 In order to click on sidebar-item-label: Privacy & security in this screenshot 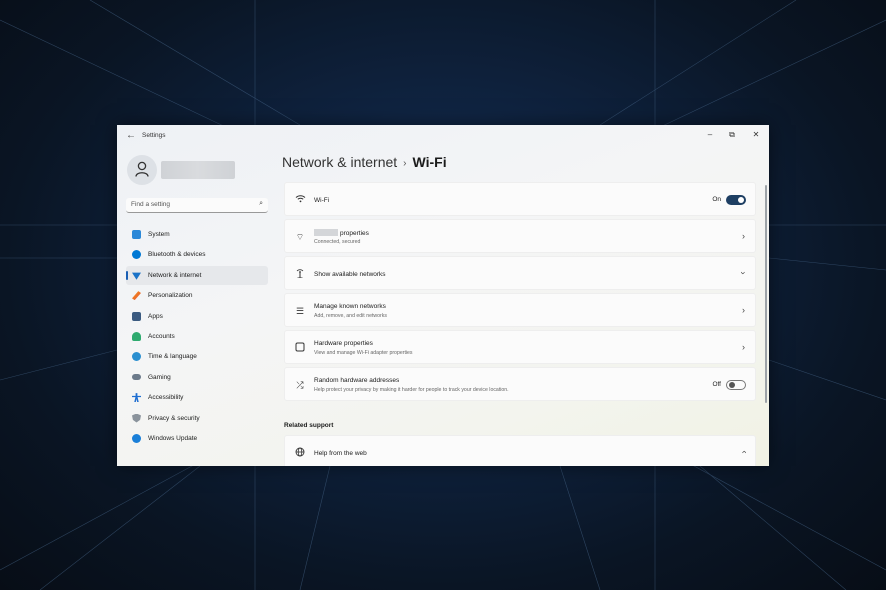, I will do `click(174, 418)`.